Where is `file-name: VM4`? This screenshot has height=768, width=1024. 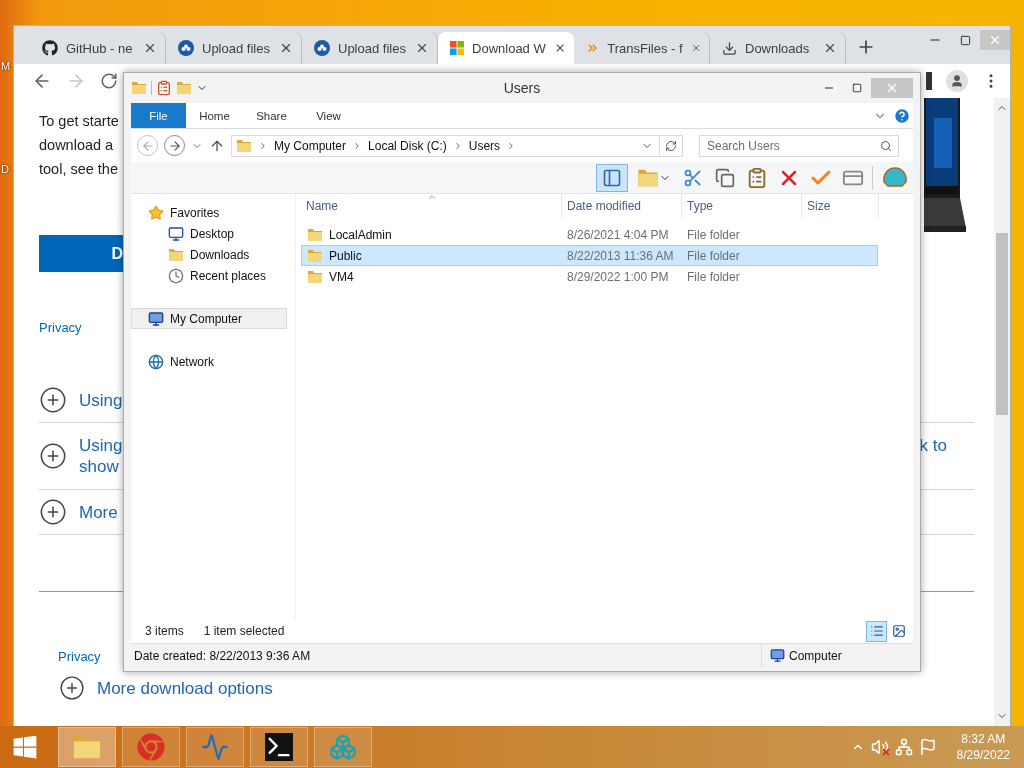
file-name: VM4 is located at coordinates (341, 276).